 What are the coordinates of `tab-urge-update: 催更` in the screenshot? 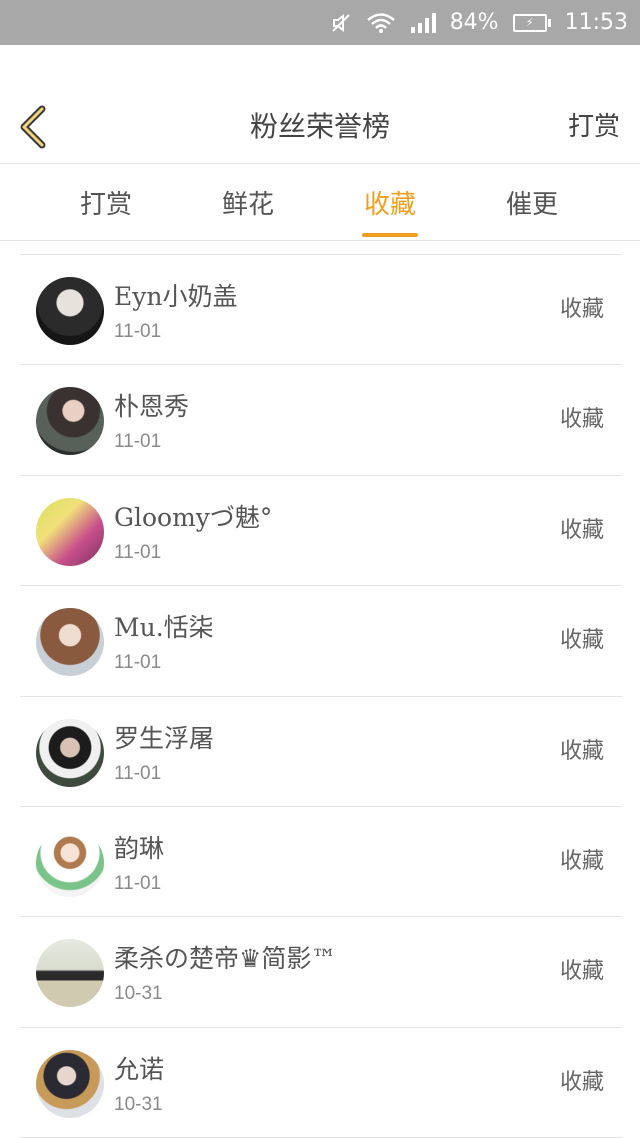 It's located at (532, 203).